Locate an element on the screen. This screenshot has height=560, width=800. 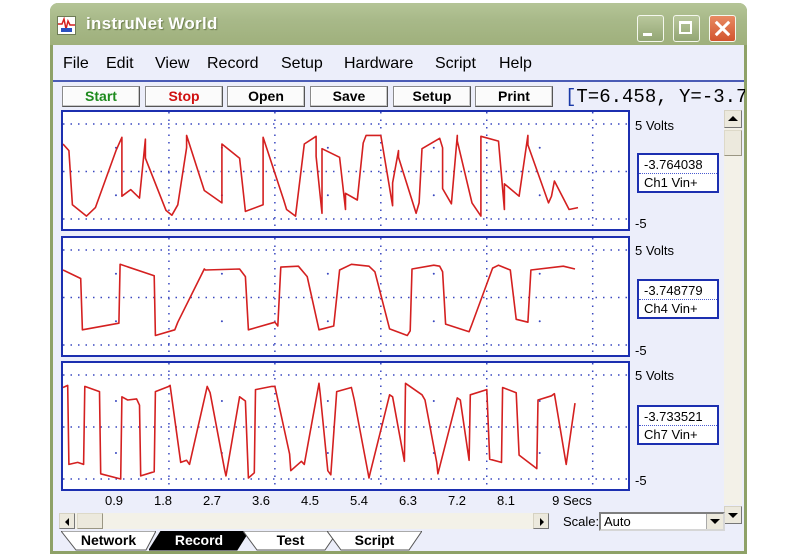
ch7-value-box: -3.733521 Ch7 Vin+ is located at coordinates (678, 425).